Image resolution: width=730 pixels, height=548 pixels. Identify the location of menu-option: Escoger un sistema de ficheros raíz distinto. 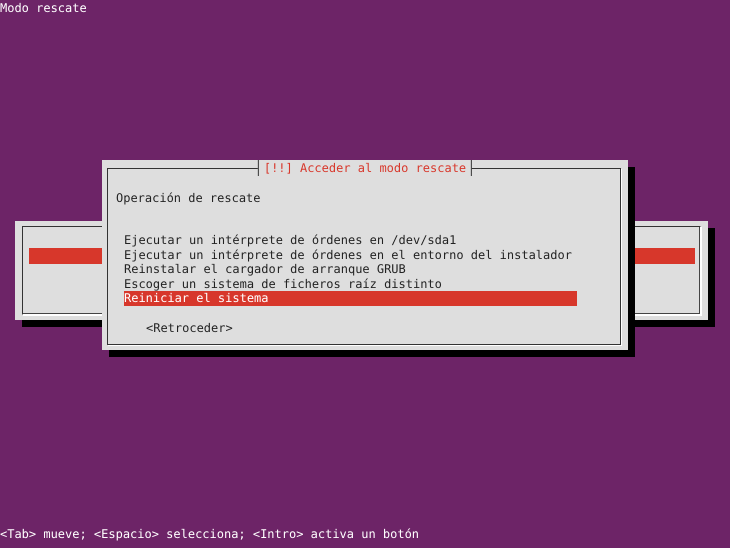
(350, 283).